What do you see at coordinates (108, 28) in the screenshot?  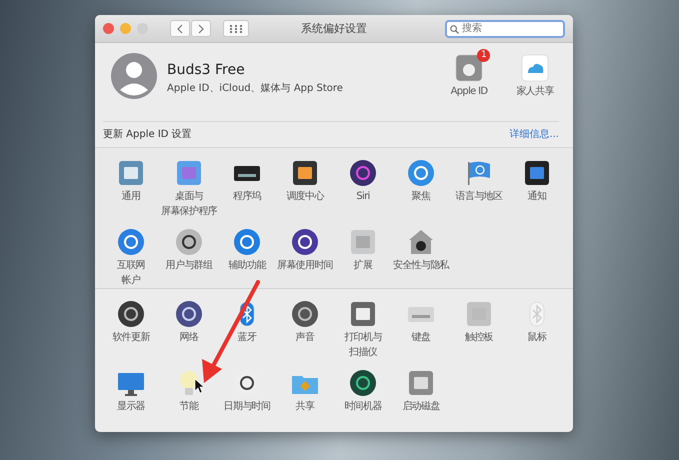 I see `close-button` at bounding box center [108, 28].